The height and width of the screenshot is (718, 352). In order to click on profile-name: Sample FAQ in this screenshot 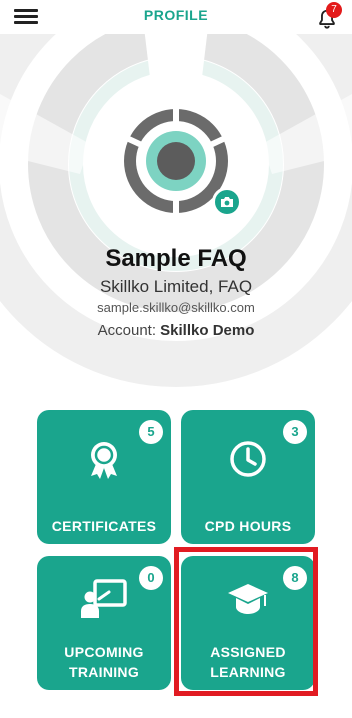, I will do `click(176, 258)`.